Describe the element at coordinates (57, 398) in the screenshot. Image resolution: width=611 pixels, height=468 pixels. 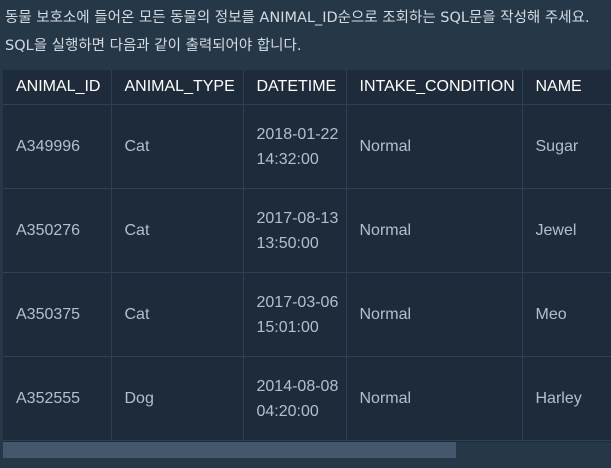
I see `cell-animal-id: A352555` at that location.